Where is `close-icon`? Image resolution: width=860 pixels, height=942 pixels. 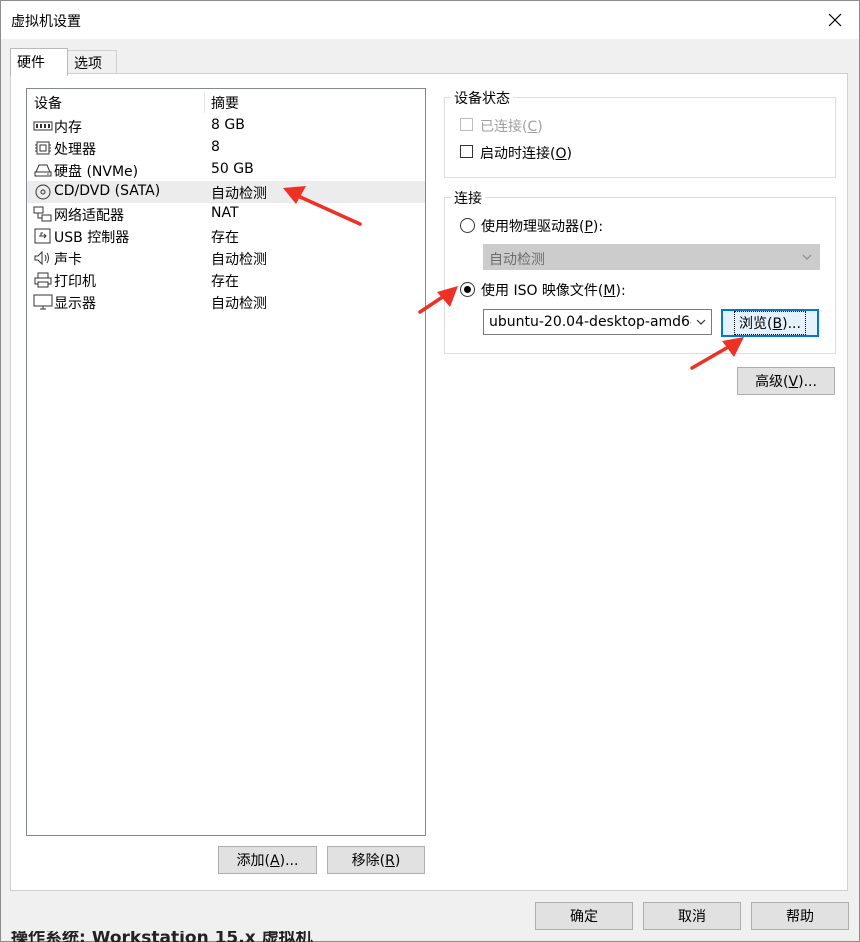
close-icon is located at coordinates (835, 20).